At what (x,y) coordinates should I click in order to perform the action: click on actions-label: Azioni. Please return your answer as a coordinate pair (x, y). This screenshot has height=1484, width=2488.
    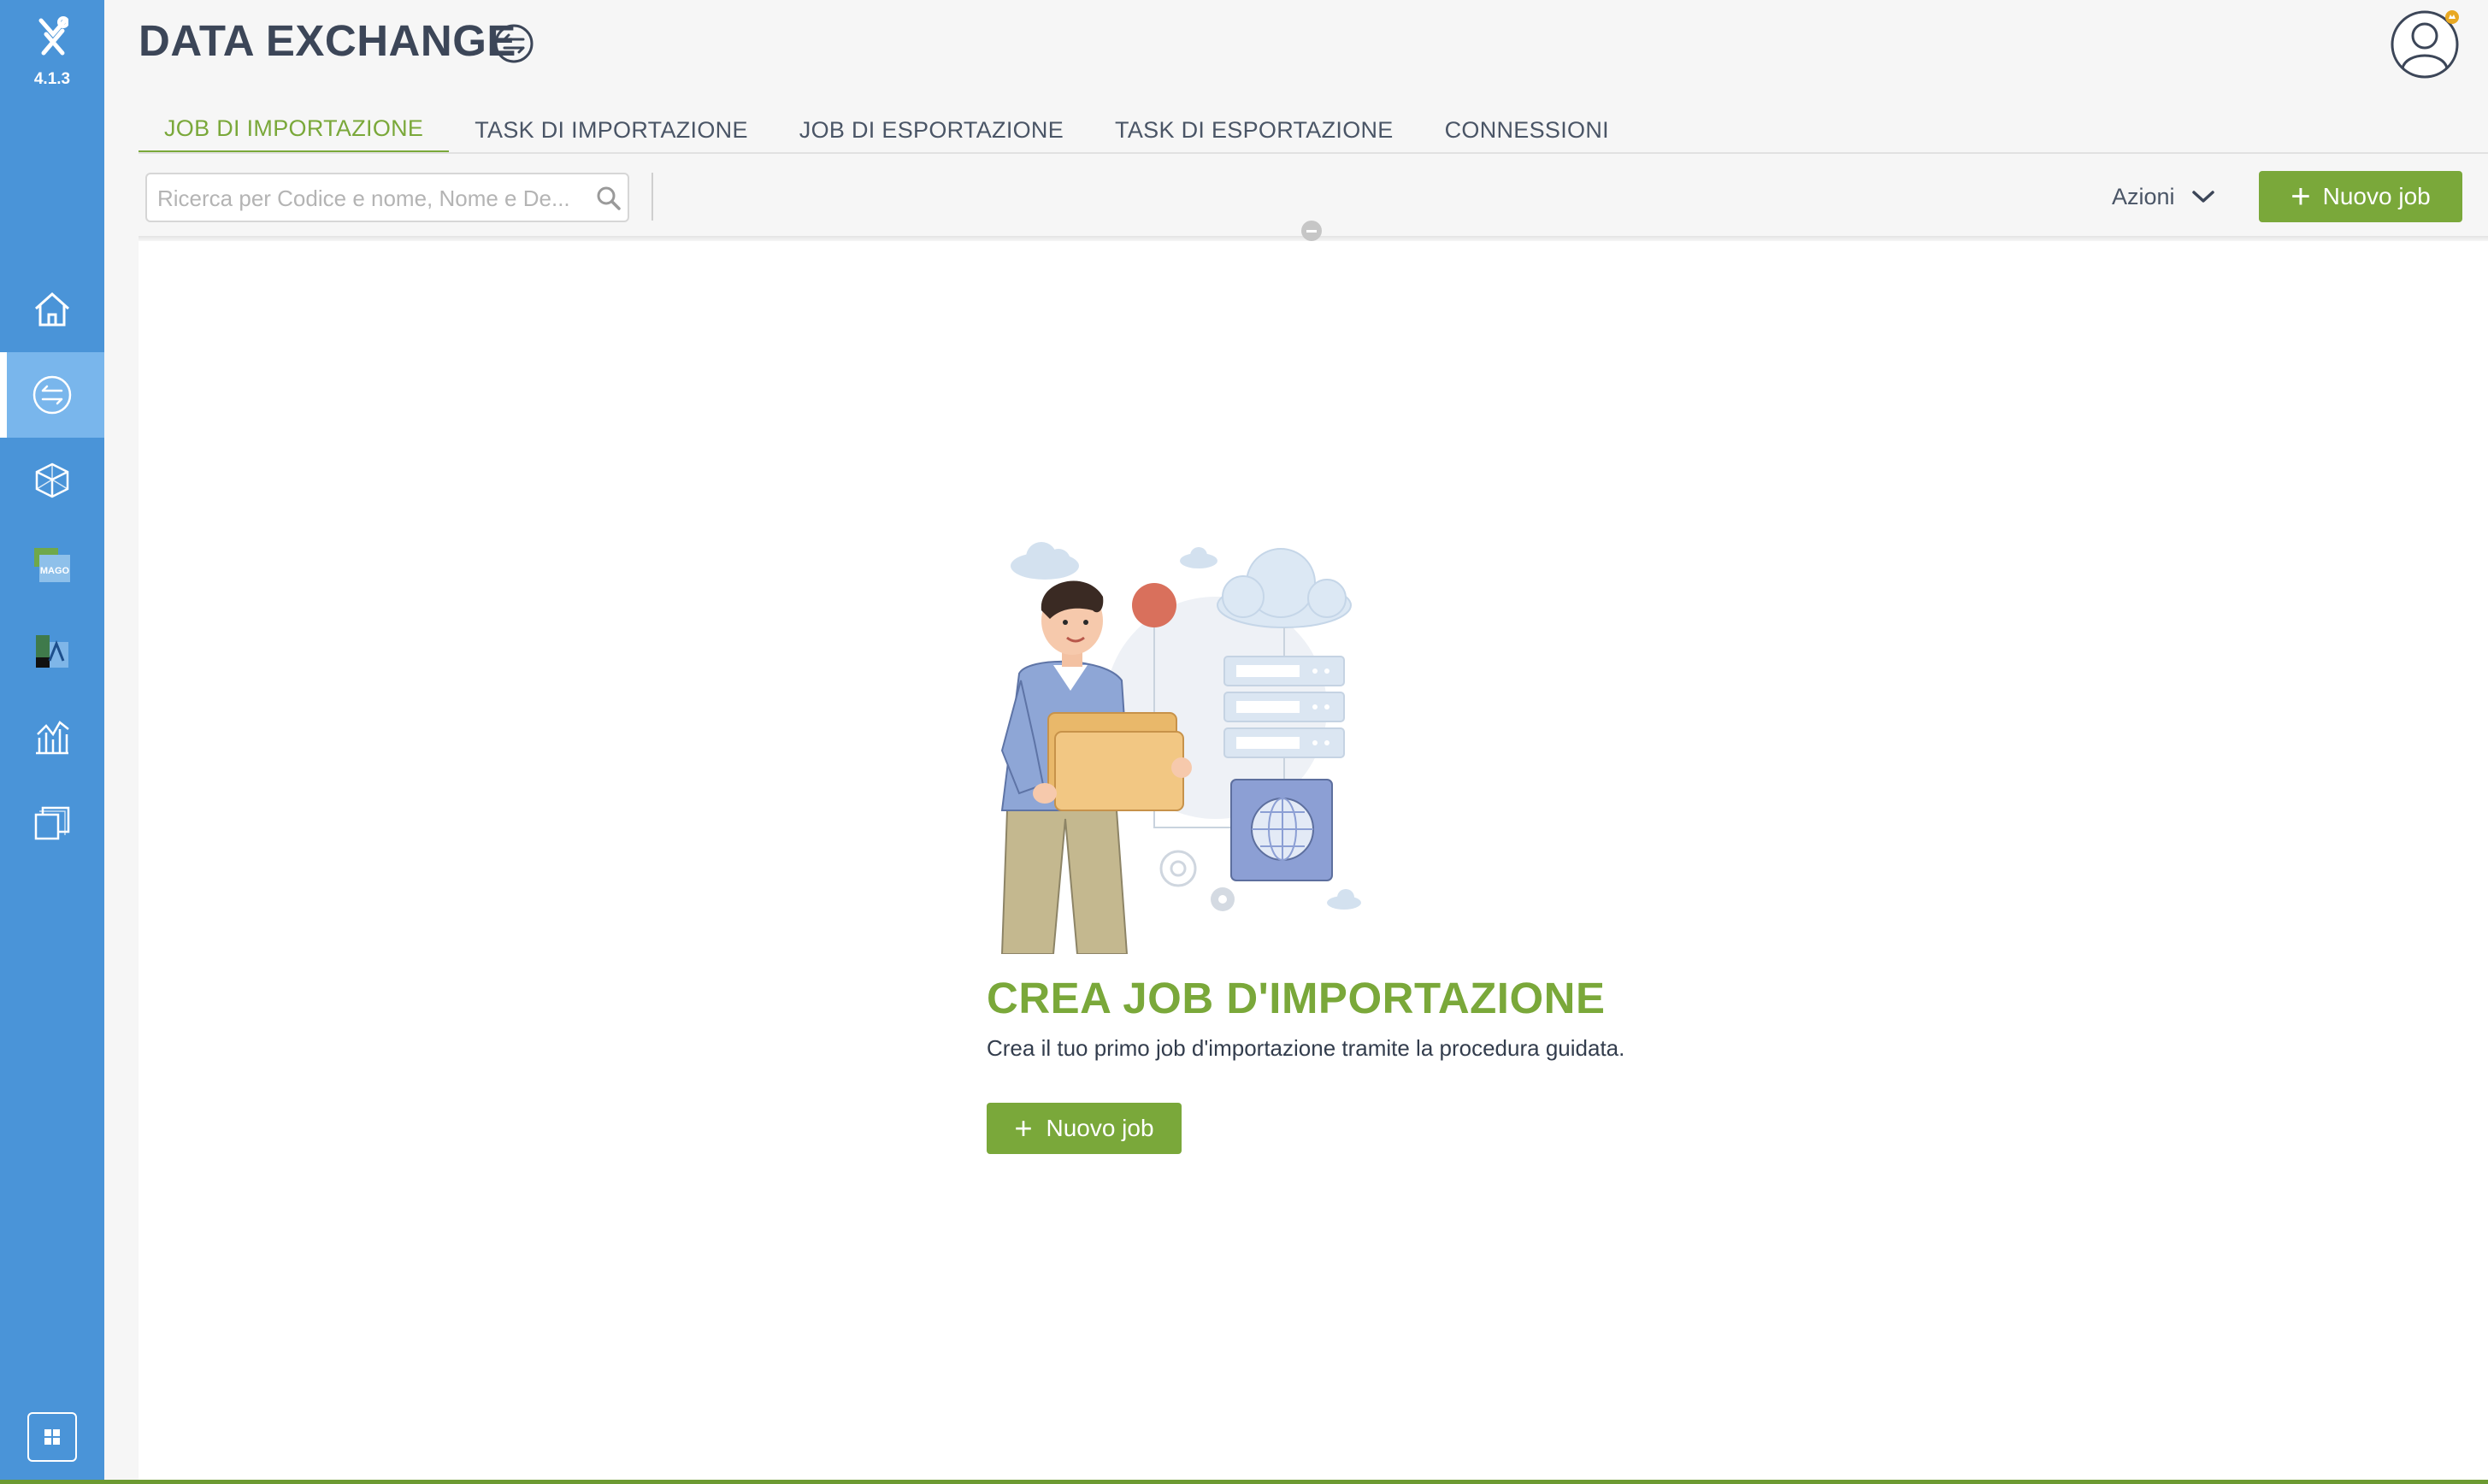
    Looking at the image, I should click on (2143, 196).